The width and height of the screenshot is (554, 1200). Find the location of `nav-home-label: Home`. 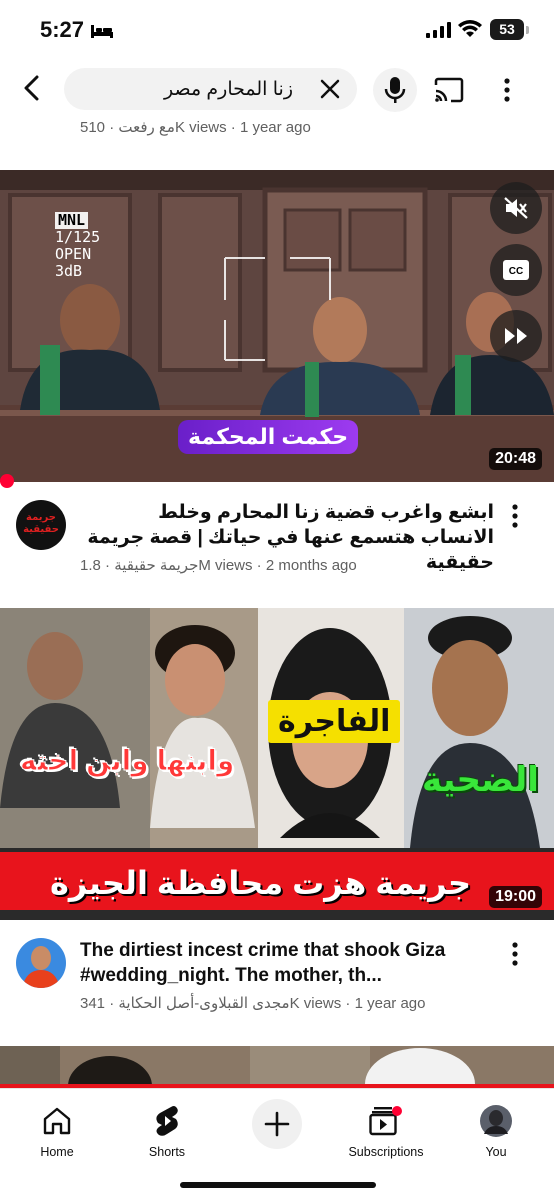

nav-home-label: Home is located at coordinates (57, 1152).